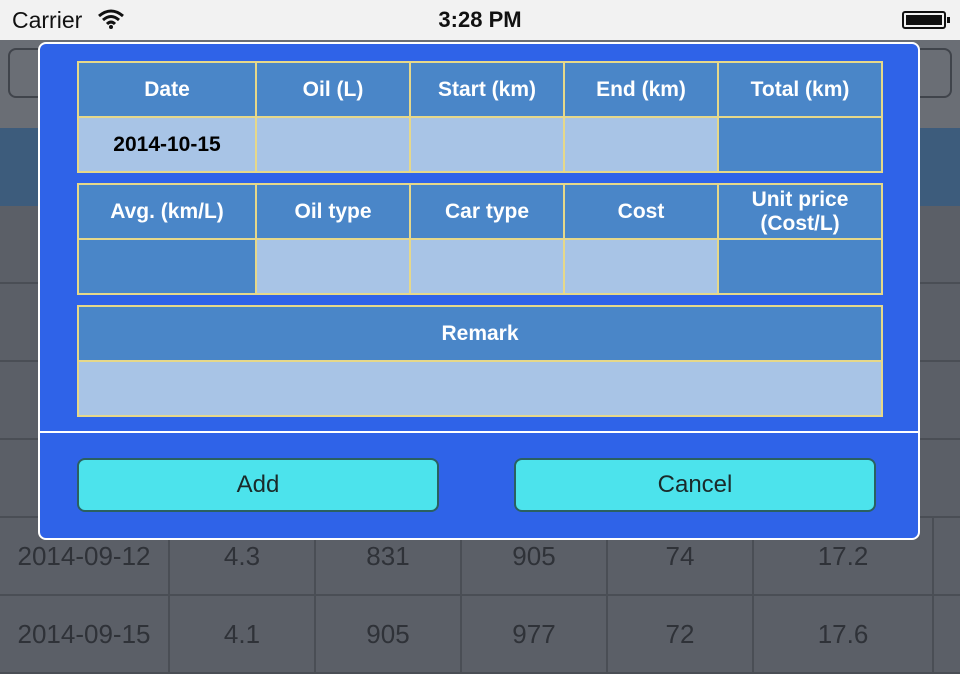 Image resolution: width=960 pixels, height=674 pixels. What do you see at coordinates (480, 333) in the screenshot?
I see `header-remark: Remark` at bounding box center [480, 333].